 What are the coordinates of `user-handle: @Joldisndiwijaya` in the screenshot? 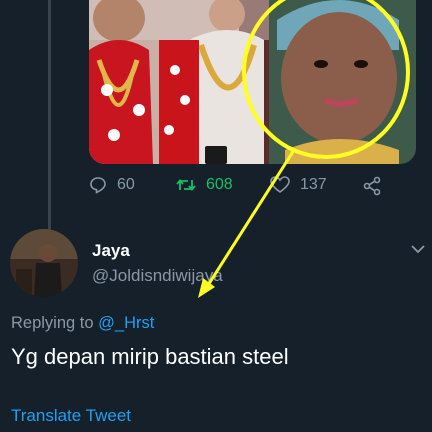 It's located at (157, 276).